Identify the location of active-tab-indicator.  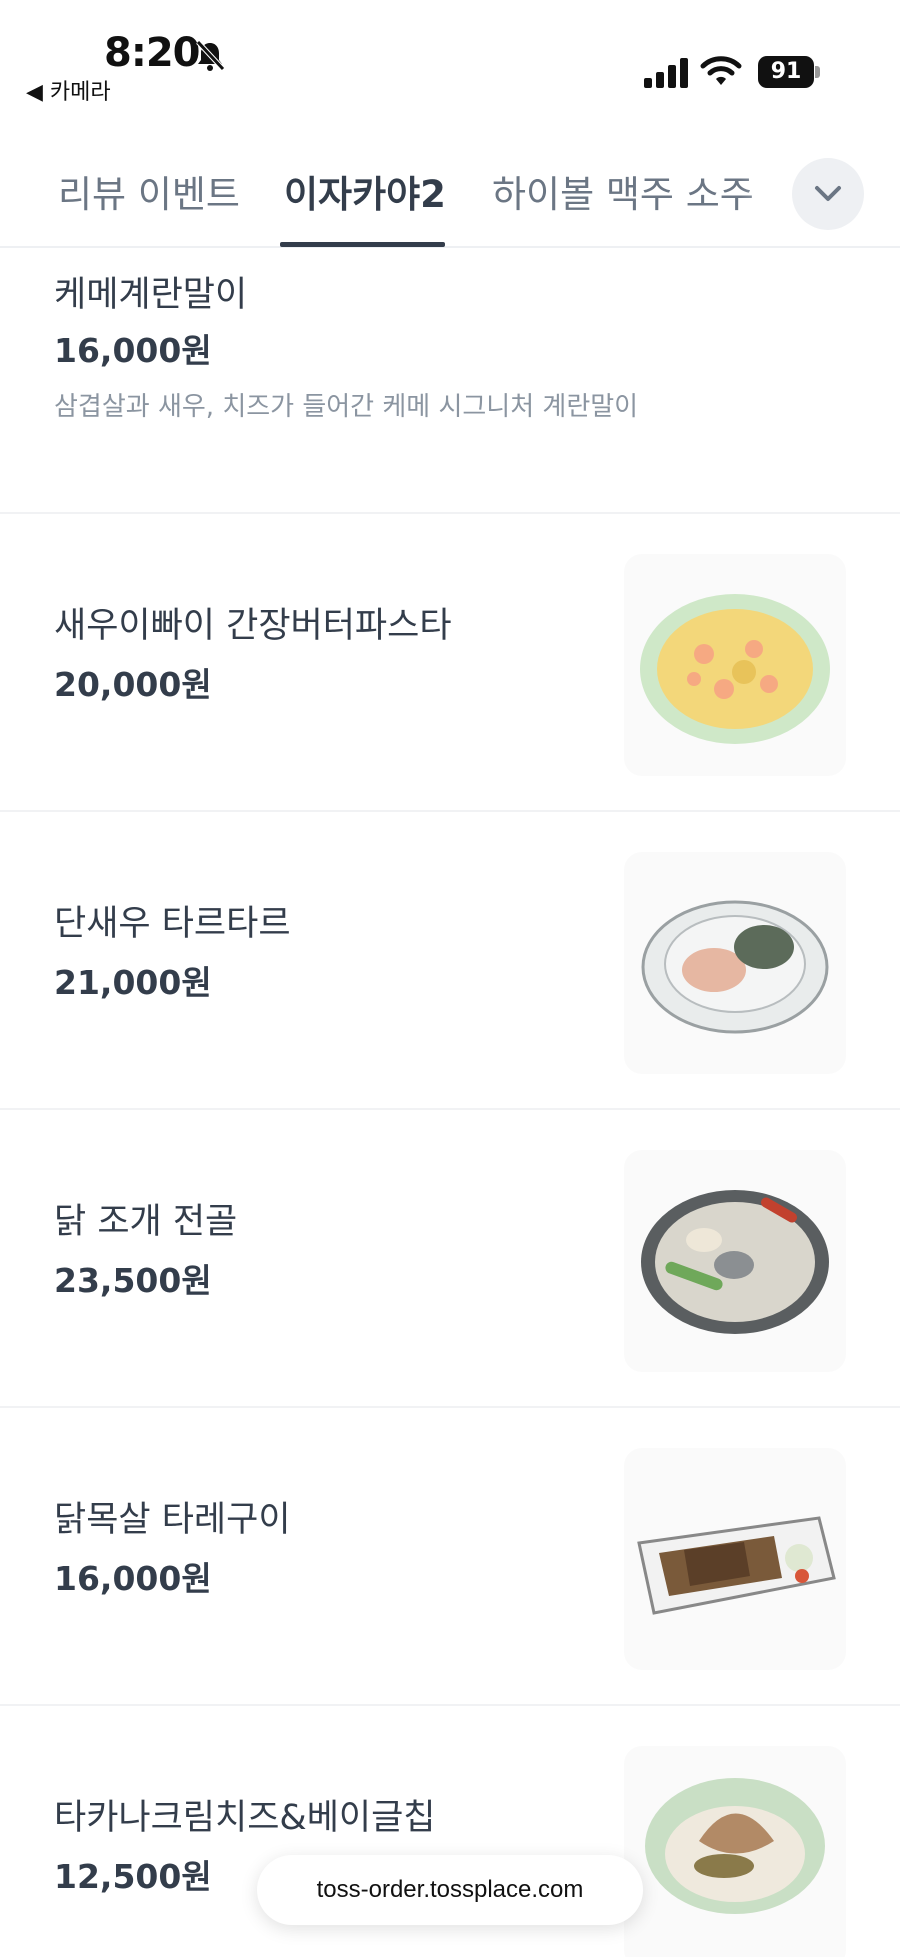
(362, 244).